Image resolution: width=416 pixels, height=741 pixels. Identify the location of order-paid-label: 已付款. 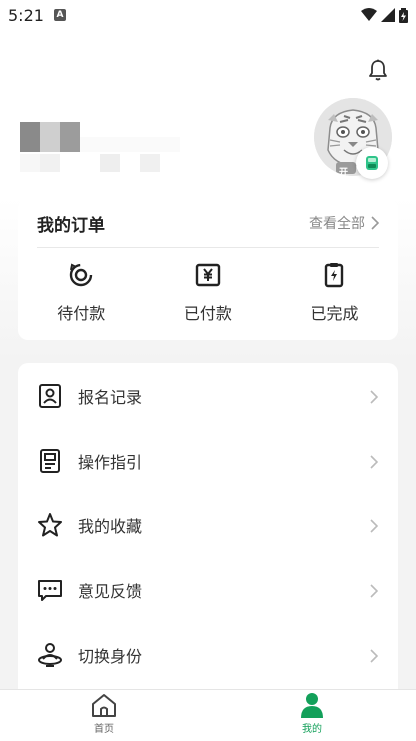
(207, 313).